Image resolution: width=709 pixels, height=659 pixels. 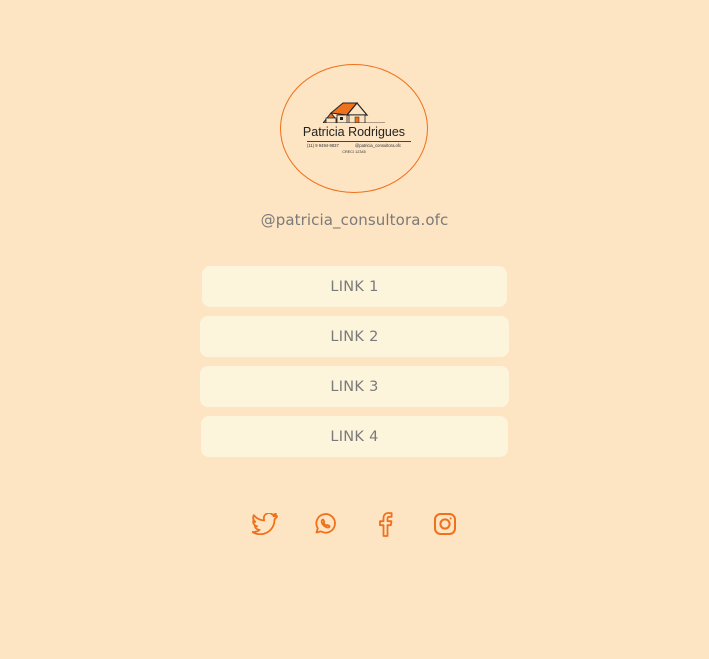 What do you see at coordinates (354, 112) in the screenshot?
I see `house-logo-icon` at bounding box center [354, 112].